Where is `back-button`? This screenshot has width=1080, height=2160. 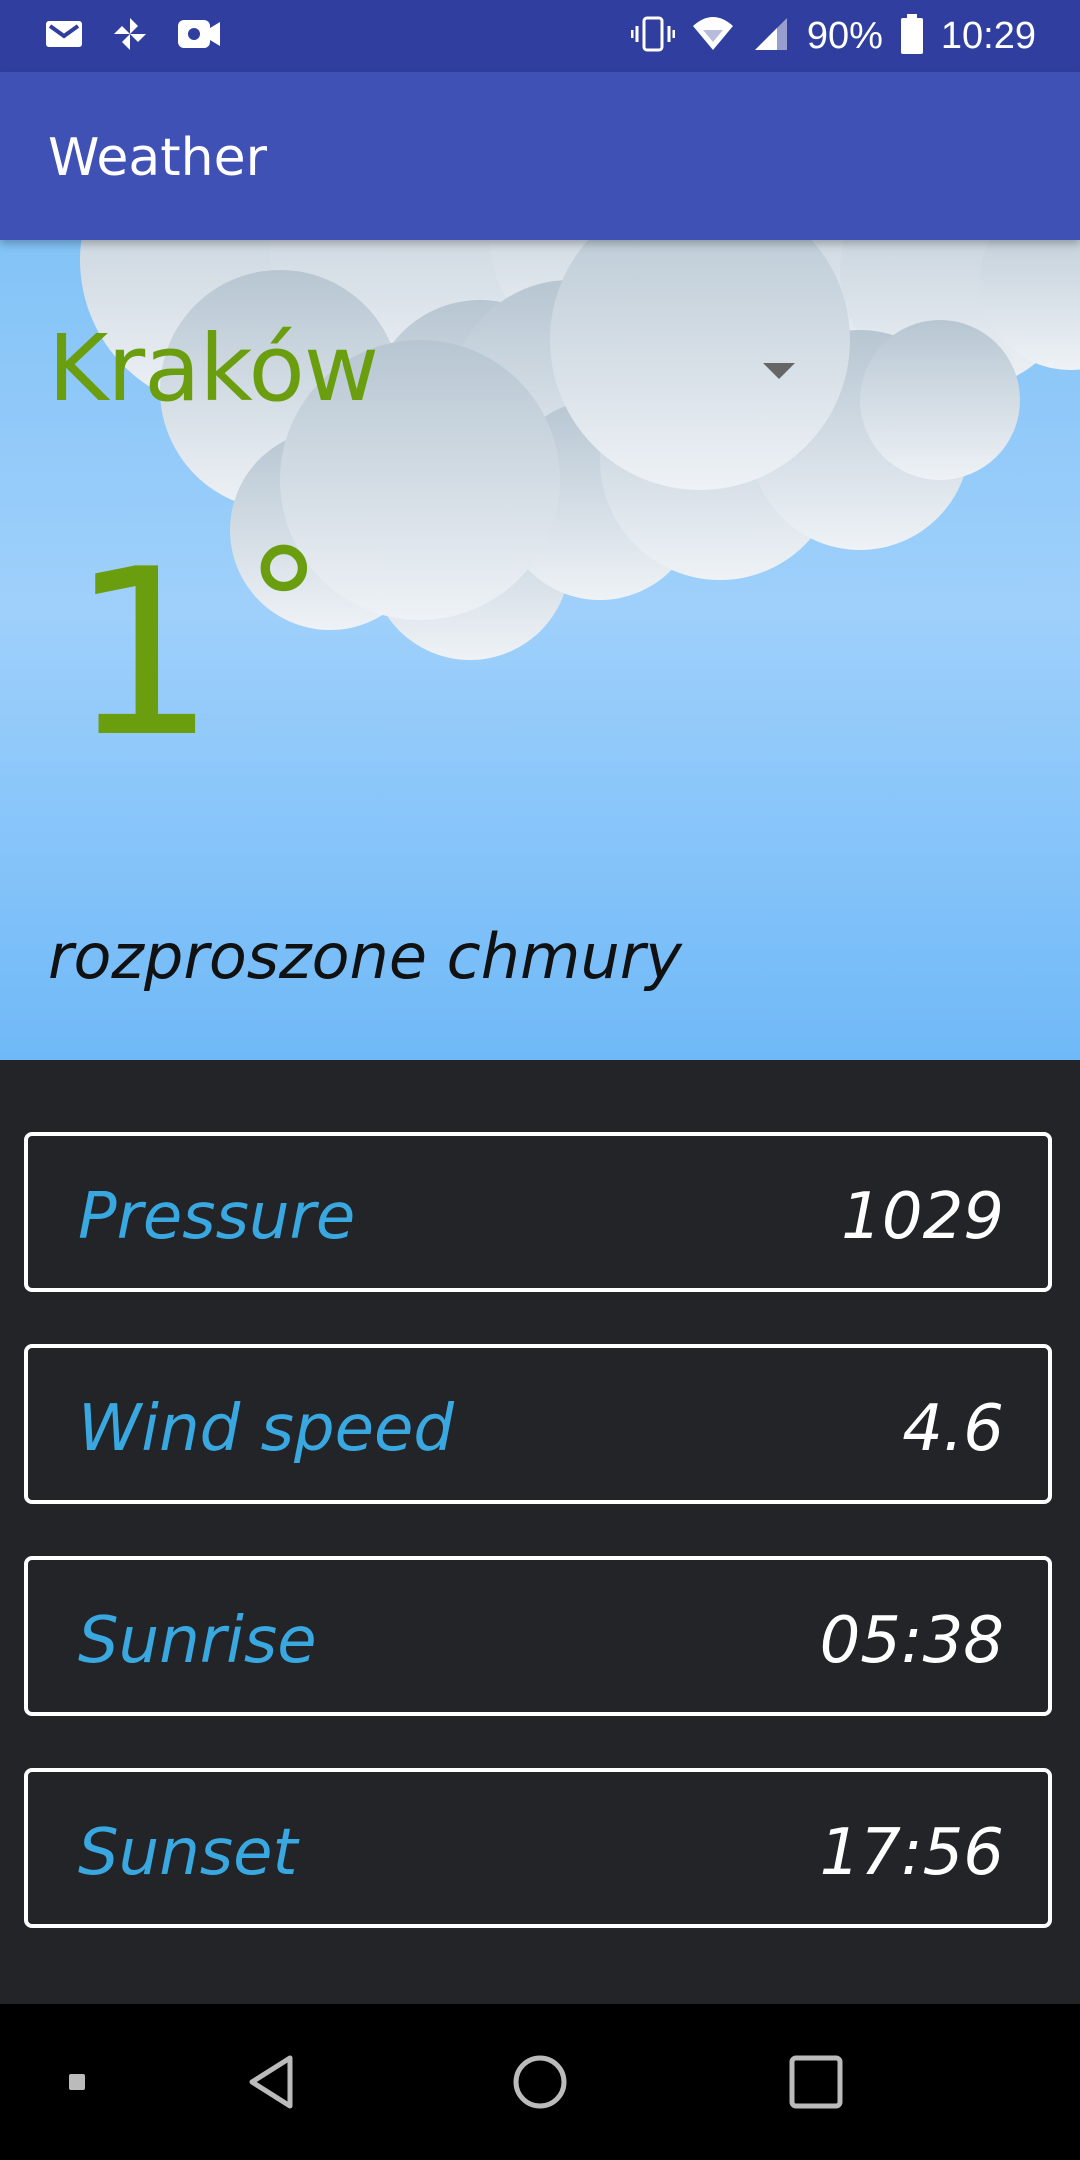 back-button is located at coordinates (272, 2082).